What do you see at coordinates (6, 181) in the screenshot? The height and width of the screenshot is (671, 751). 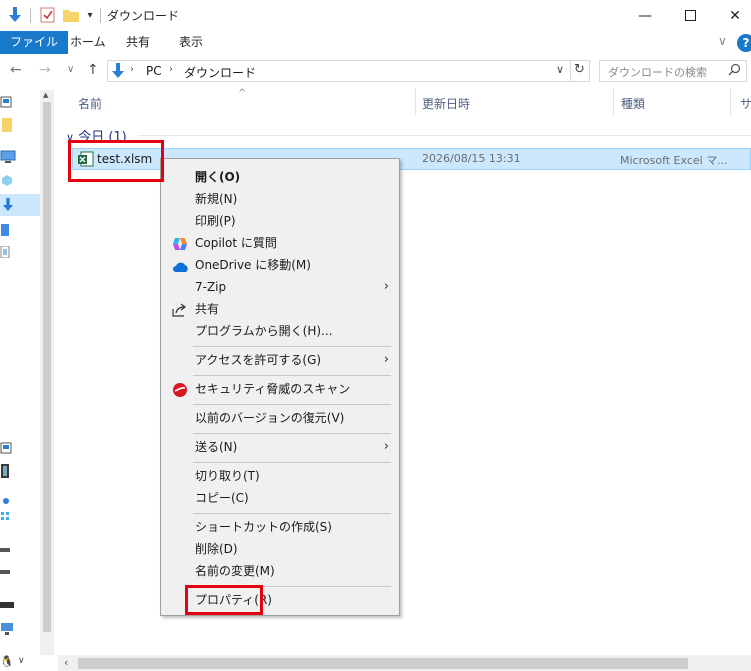 I see `3d-objects-icon` at bounding box center [6, 181].